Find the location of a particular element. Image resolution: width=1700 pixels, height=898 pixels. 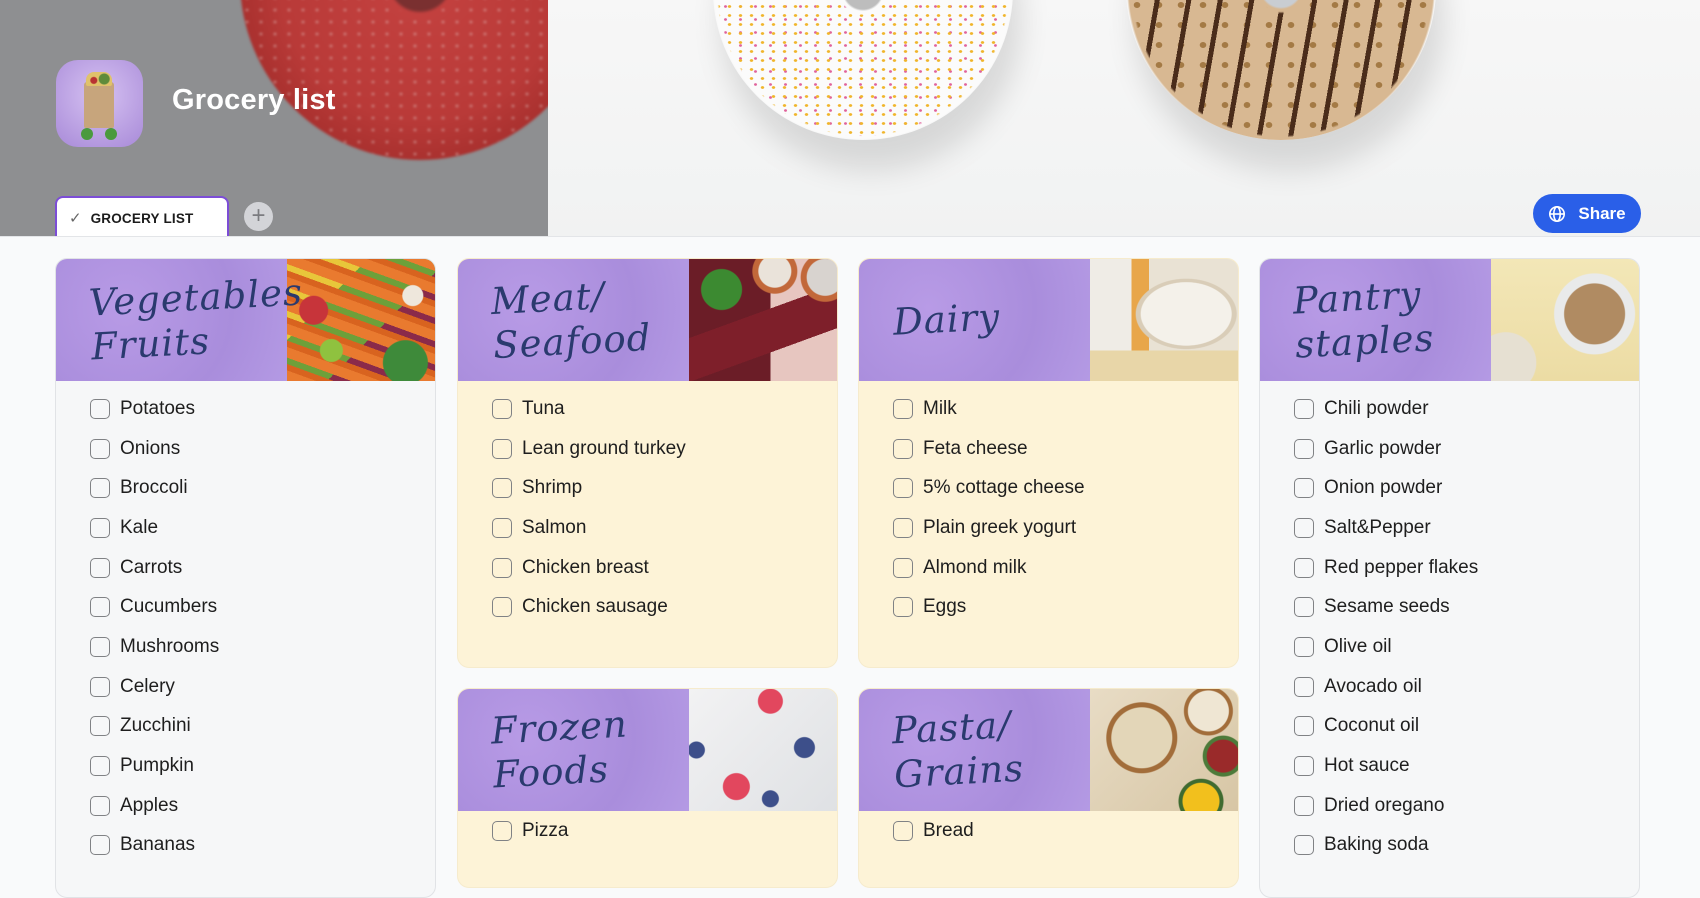

item-label: Potatoes is located at coordinates (157, 409).